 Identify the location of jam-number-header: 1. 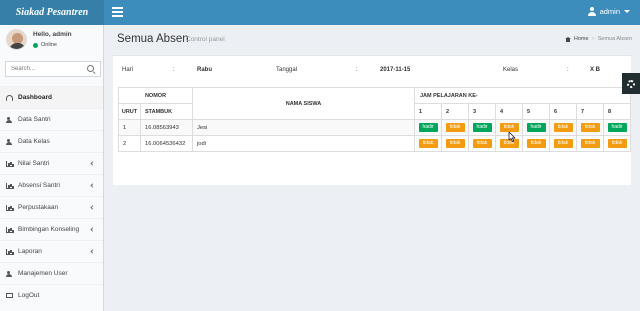
(428, 111).